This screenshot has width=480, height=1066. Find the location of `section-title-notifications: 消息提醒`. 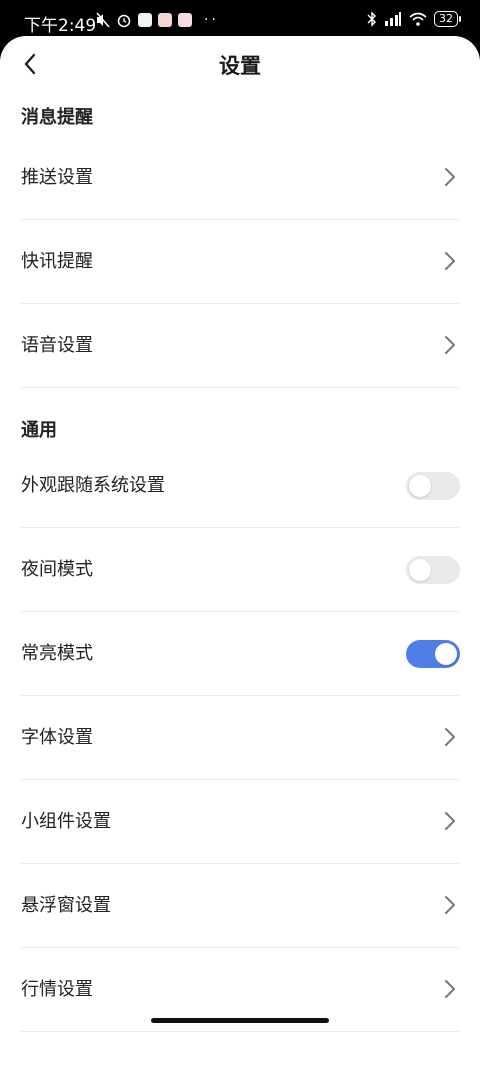

section-title-notifications: 消息提醒 is located at coordinates (57, 117).